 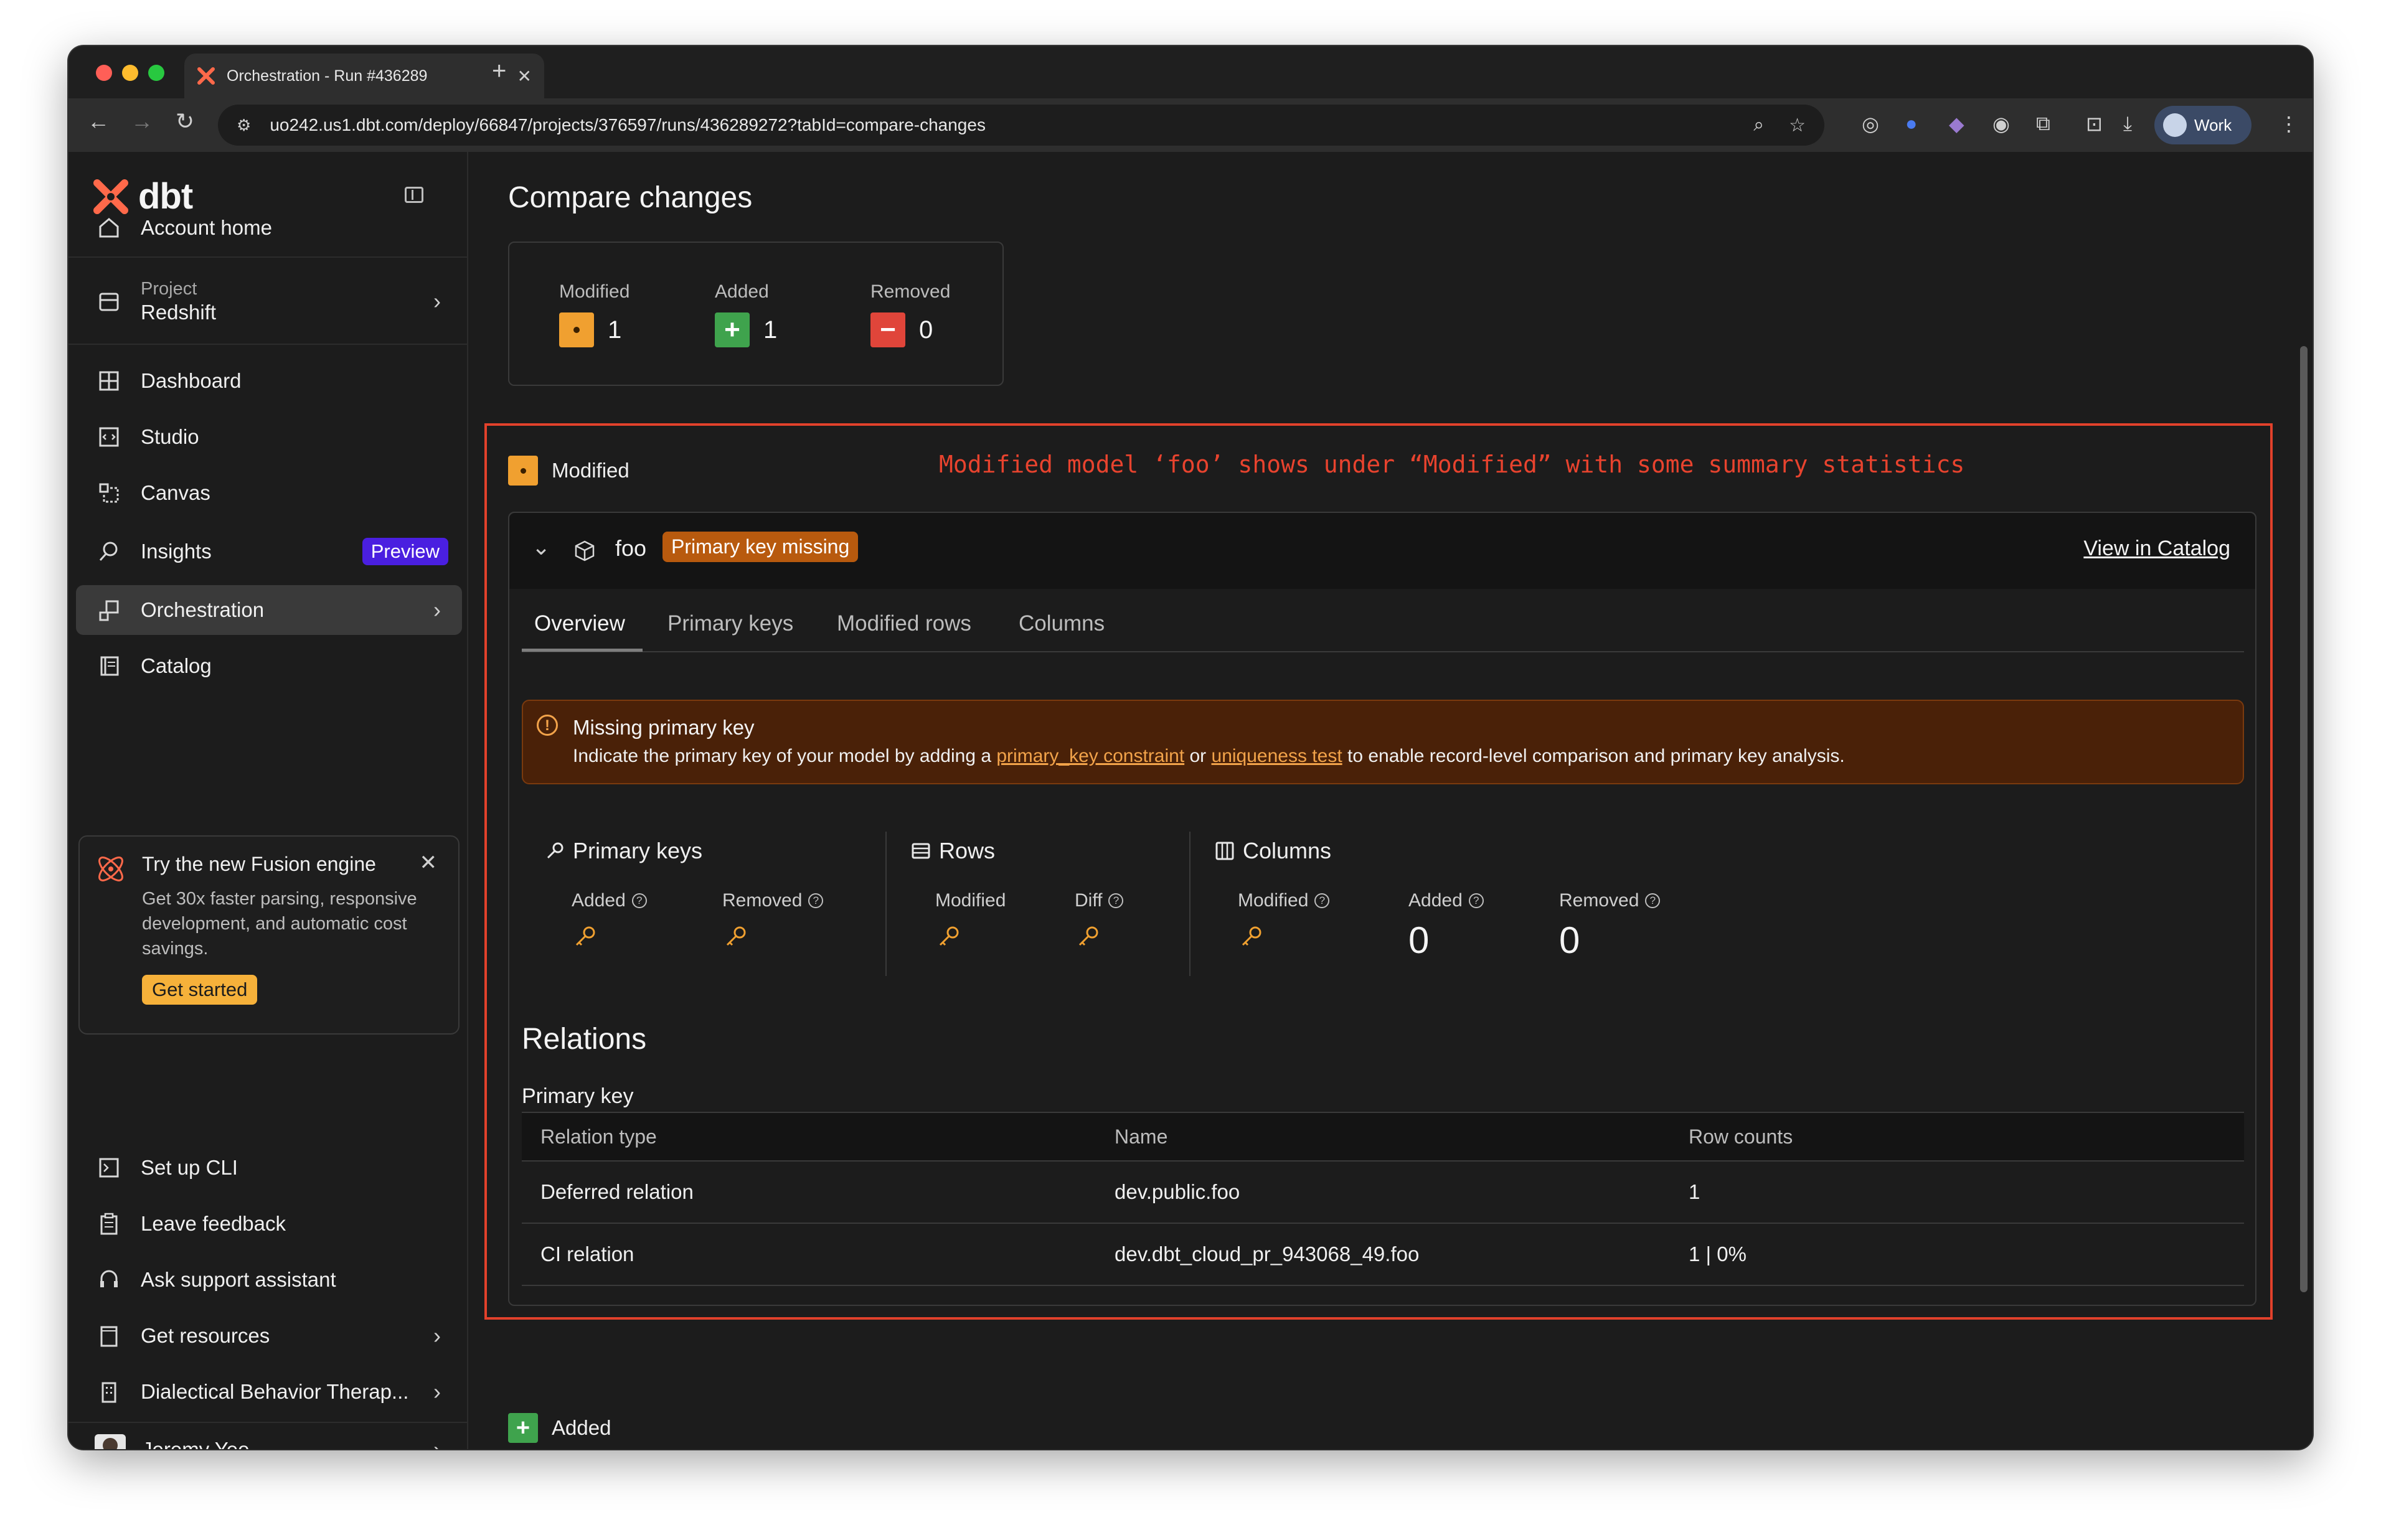 I want to click on browser-menu-icon: ⋮, so click(x=2289, y=124).